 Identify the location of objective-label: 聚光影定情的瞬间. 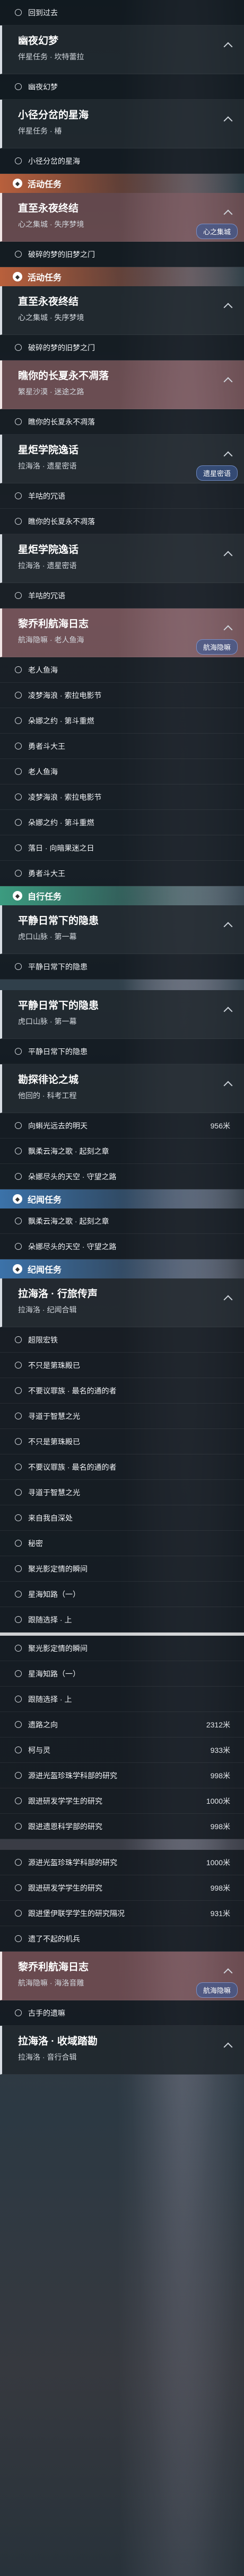
(58, 1568).